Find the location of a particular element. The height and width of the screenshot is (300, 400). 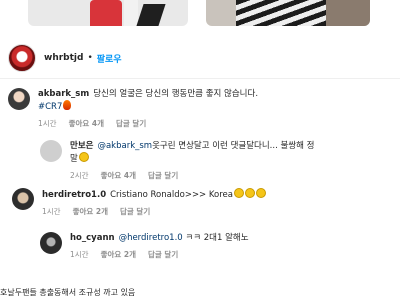

comment-username: akbark_sm is located at coordinates (63, 94).